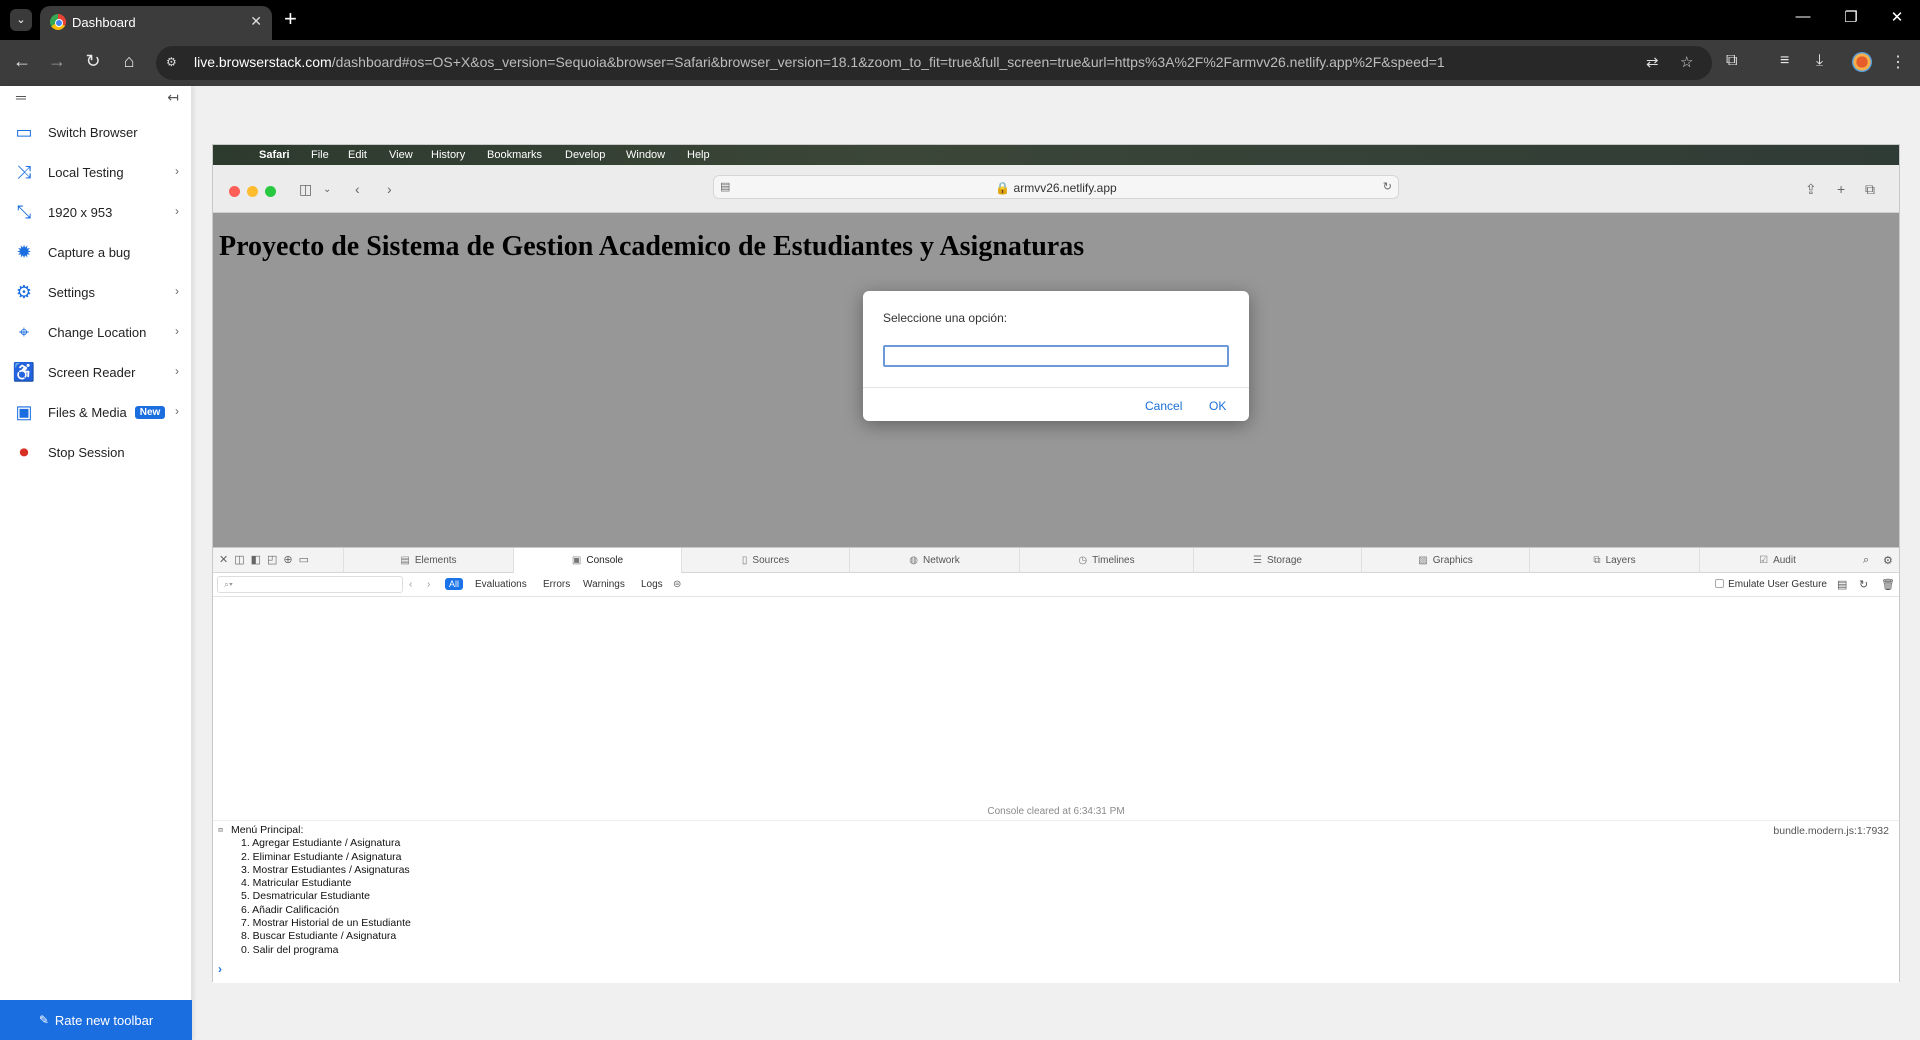  I want to click on chrome-menu-icon: ⋮, so click(1898, 62).